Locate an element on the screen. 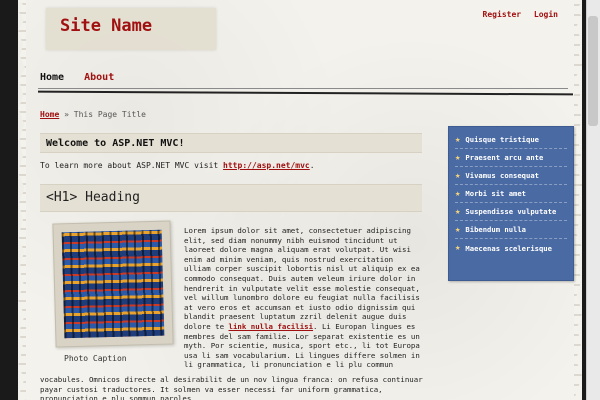 The image size is (600, 400). h1-heading: <H1> Heading is located at coordinates (93, 197).